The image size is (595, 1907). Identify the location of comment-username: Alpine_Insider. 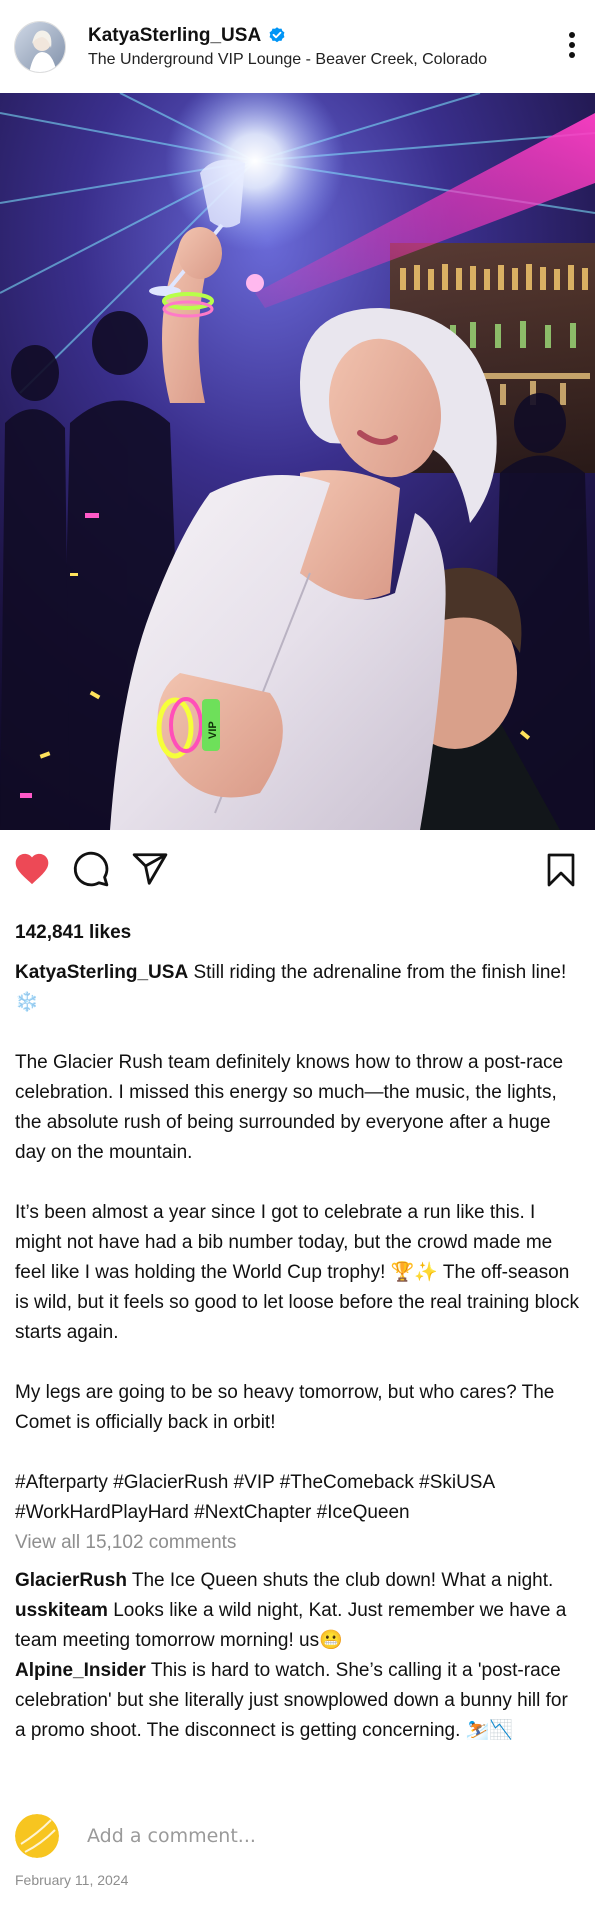
(80, 1670).